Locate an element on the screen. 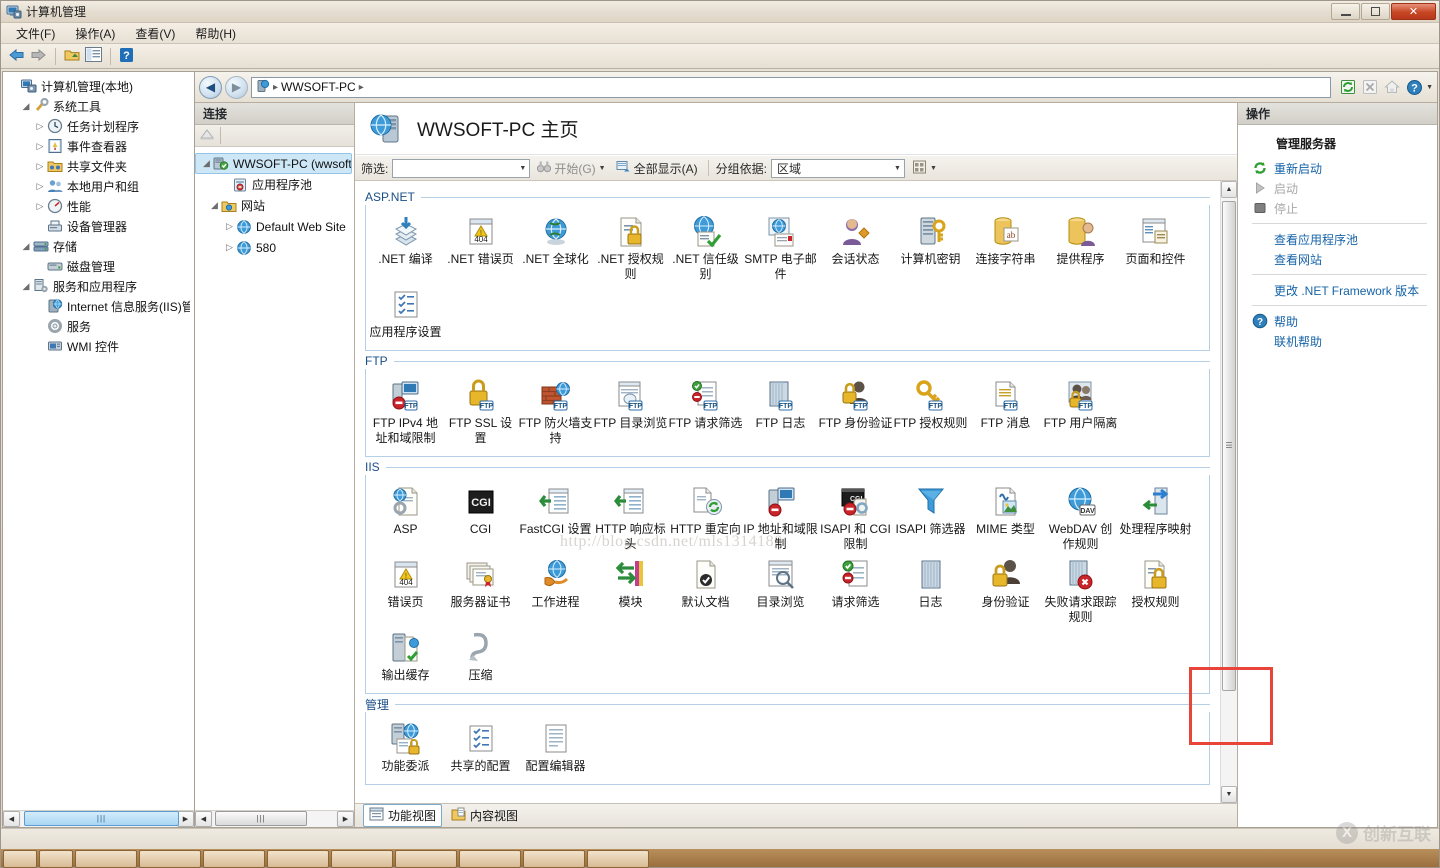  stop-icon is located at coordinates (1370, 87).